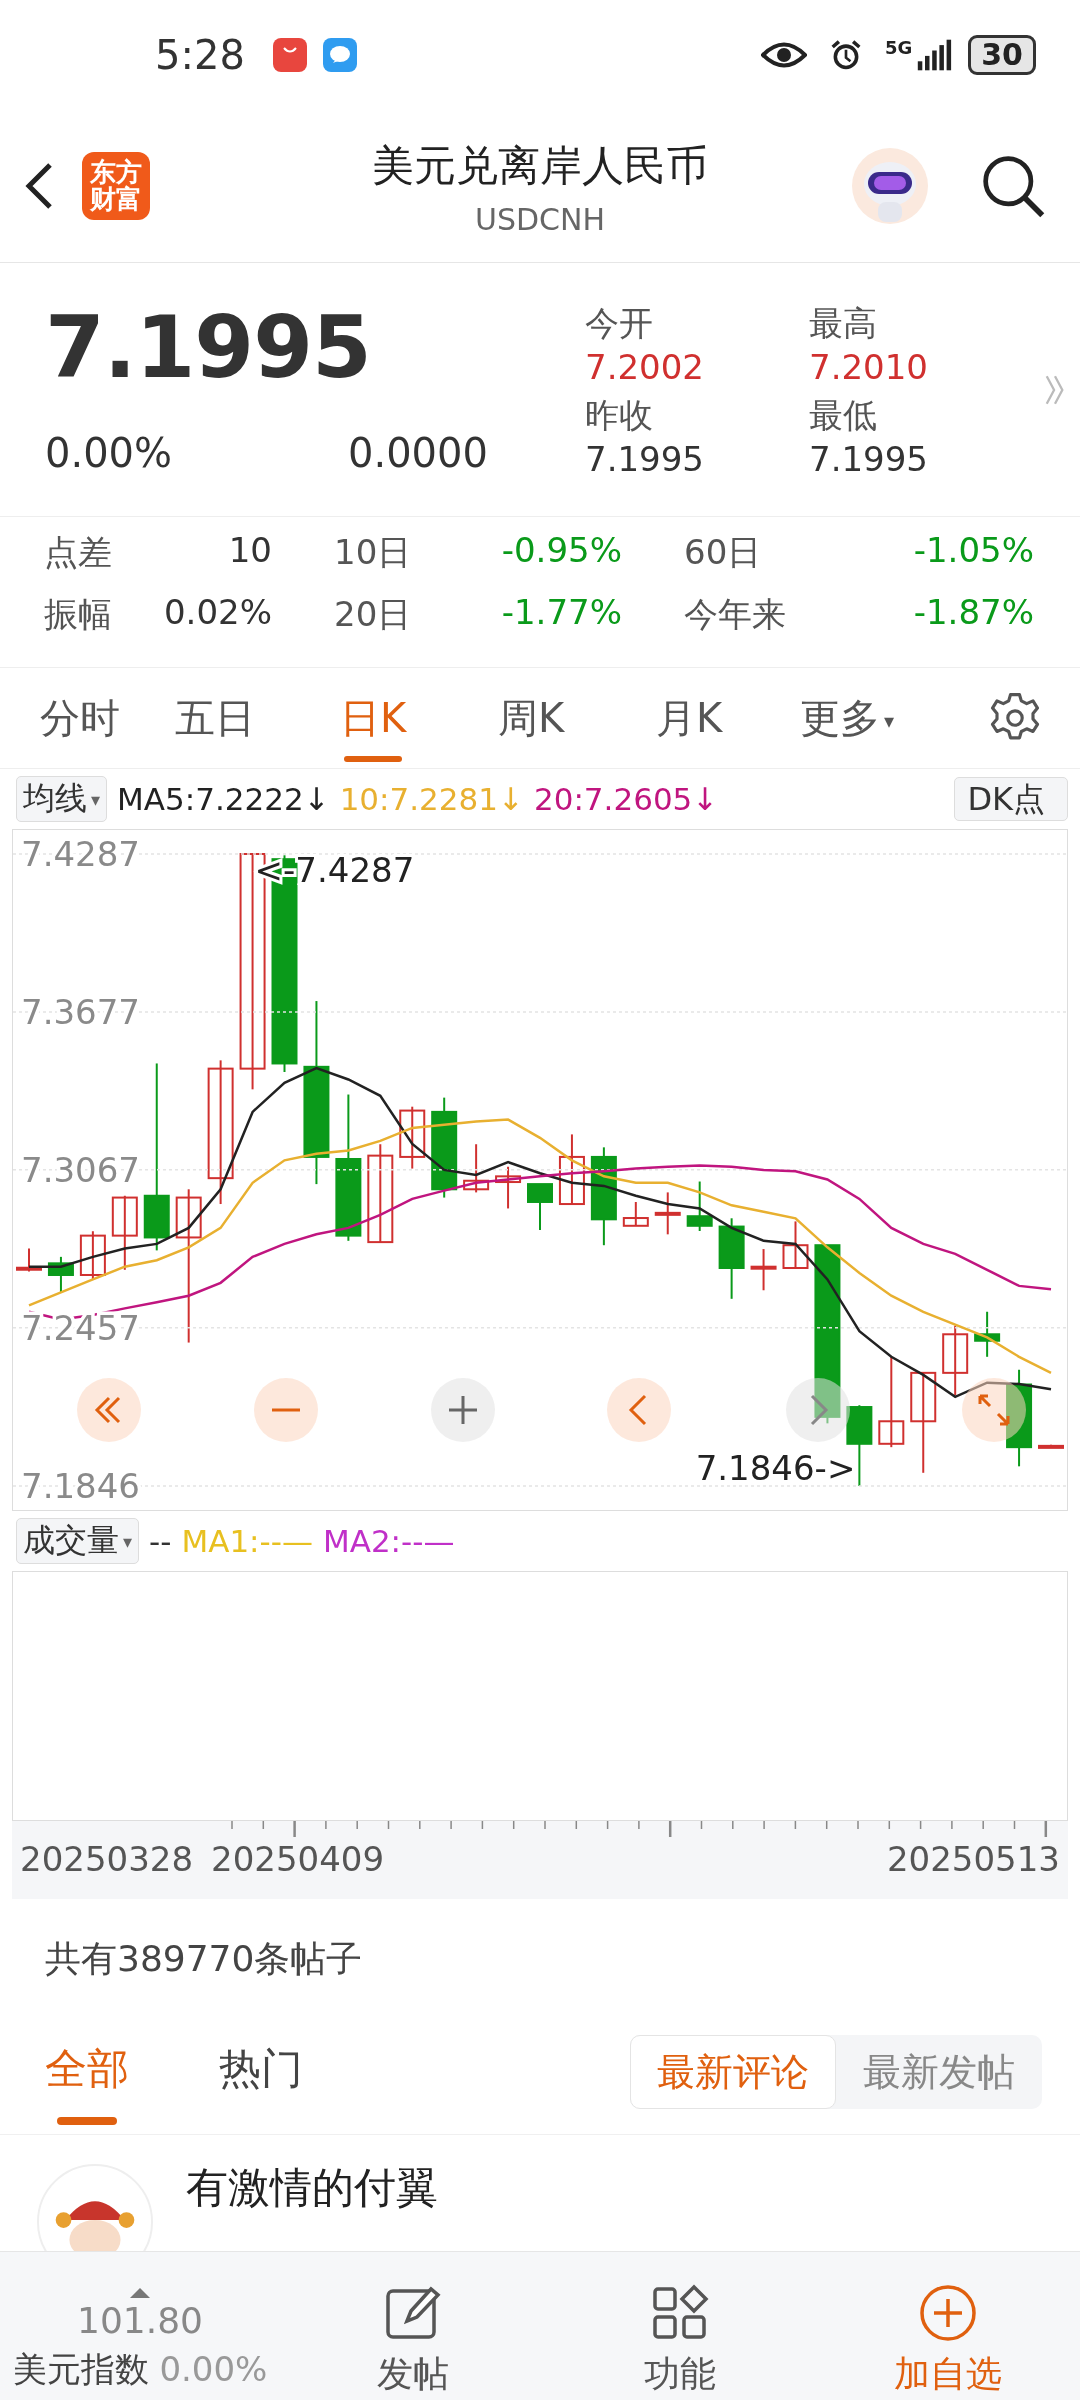 The height and width of the screenshot is (2400, 1080). I want to click on post-count: 共有389770条帖子, so click(204, 1958).